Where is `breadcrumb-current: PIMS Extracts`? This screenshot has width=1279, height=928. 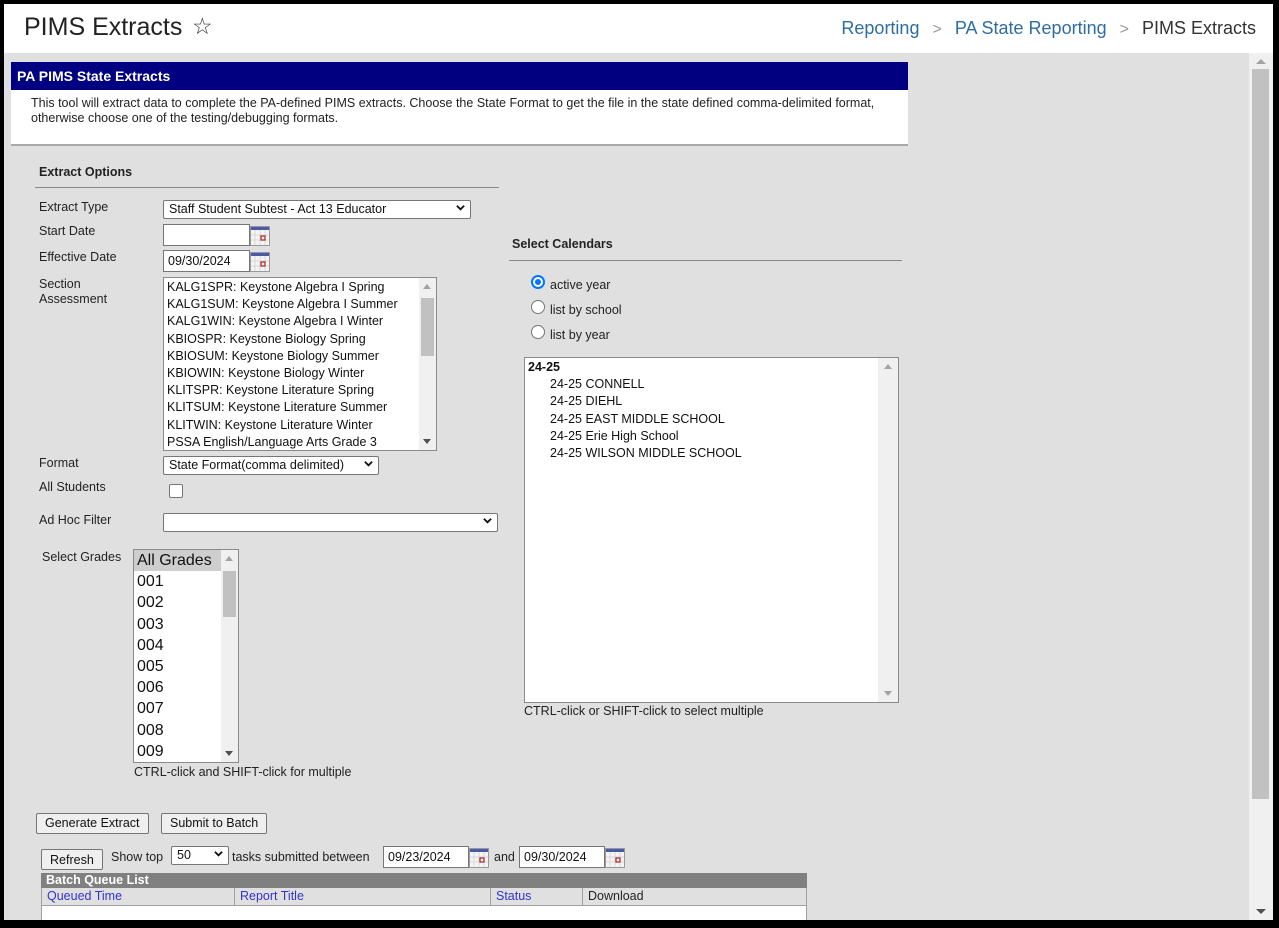 breadcrumb-current: PIMS Extracts is located at coordinates (1198, 28).